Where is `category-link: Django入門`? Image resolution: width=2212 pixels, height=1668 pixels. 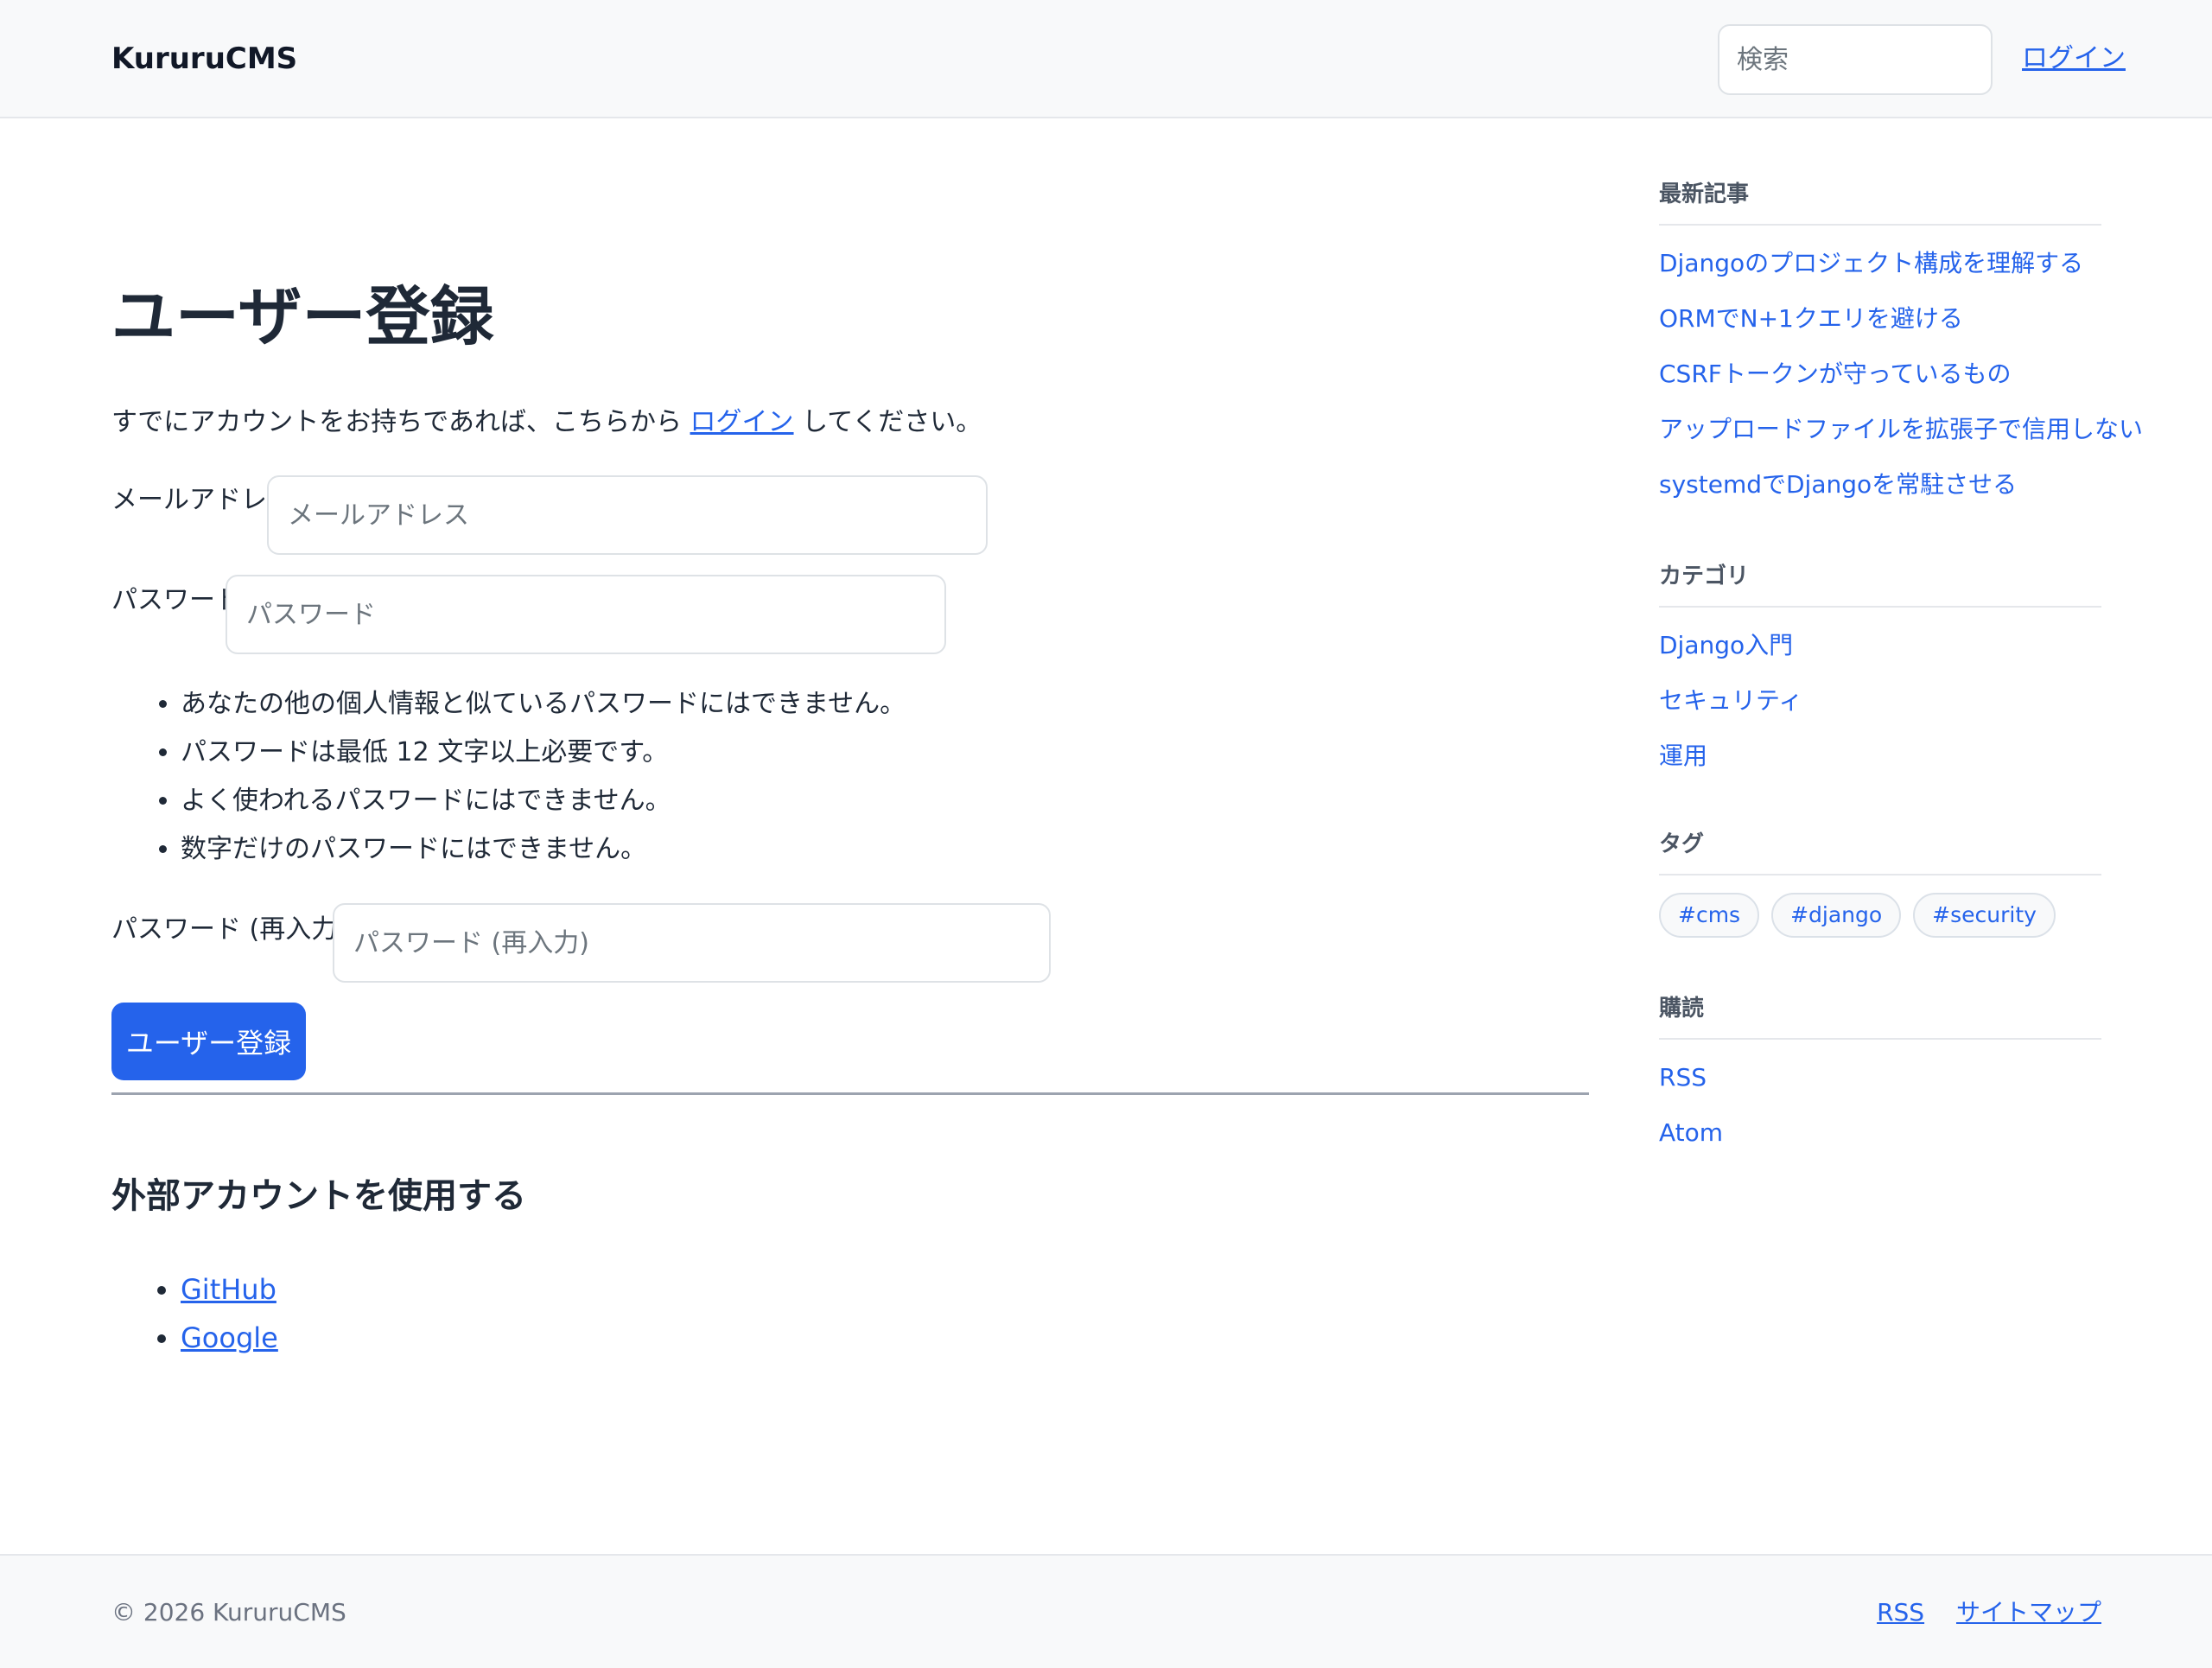
category-link: Django入門 is located at coordinates (1726, 645).